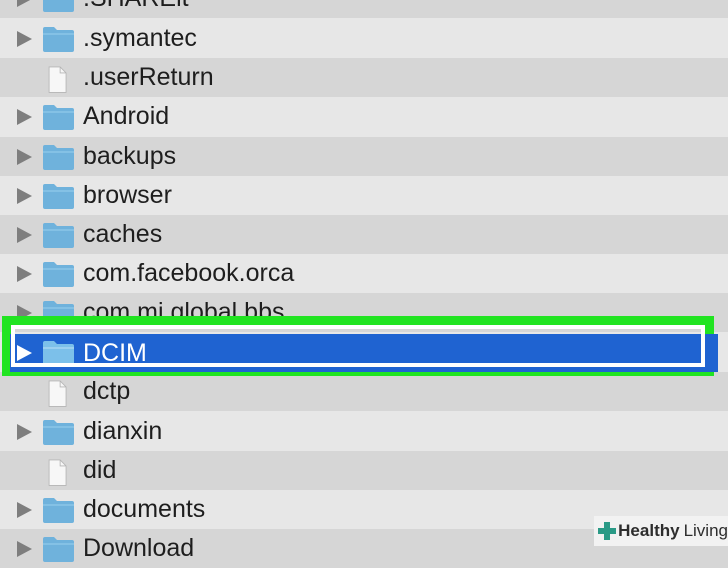 This screenshot has height=568, width=728. Describe the element at coordinates (364, 431) in the screenshot. I see `file-row-dianxin: dianxin` at that location.